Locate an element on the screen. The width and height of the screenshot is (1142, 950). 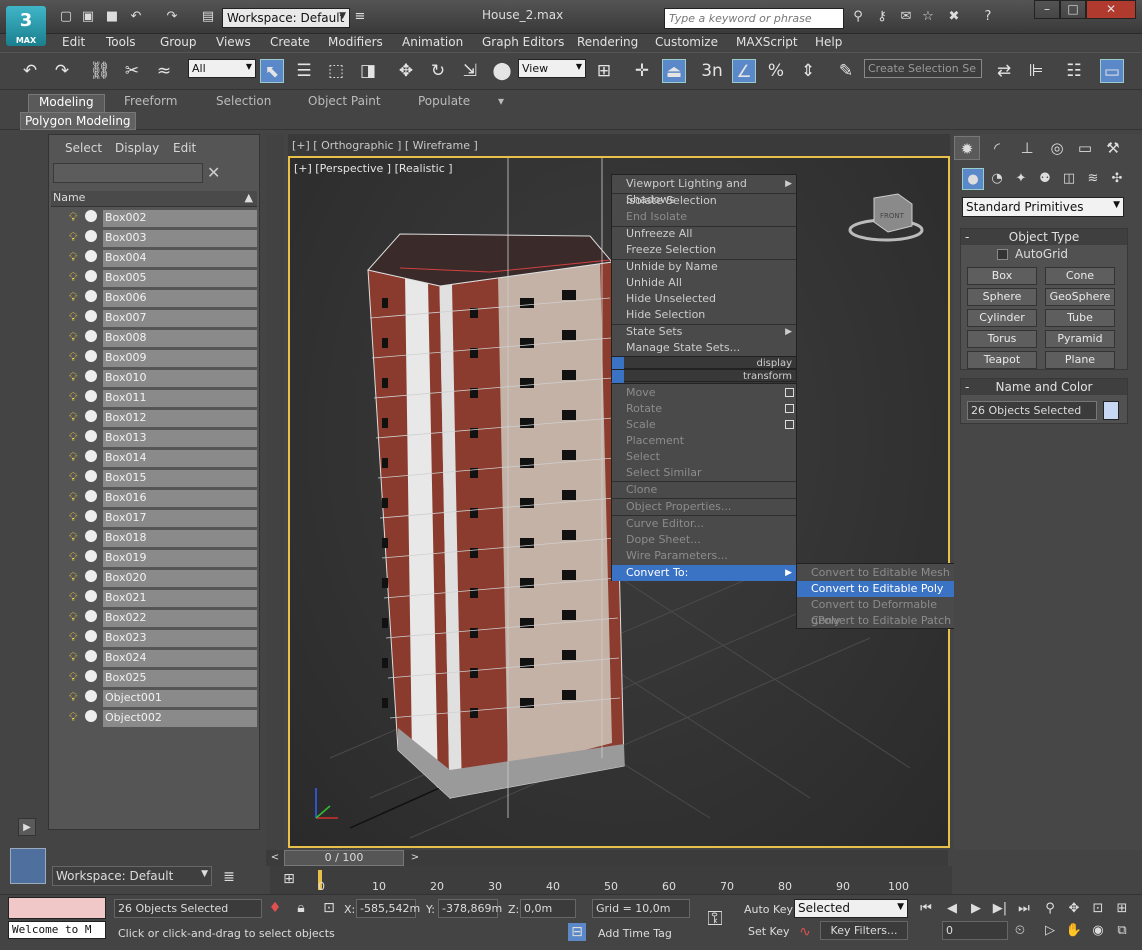
name-and-color-rollout-header: - Name and Color is located at coordinates (1044, 387).